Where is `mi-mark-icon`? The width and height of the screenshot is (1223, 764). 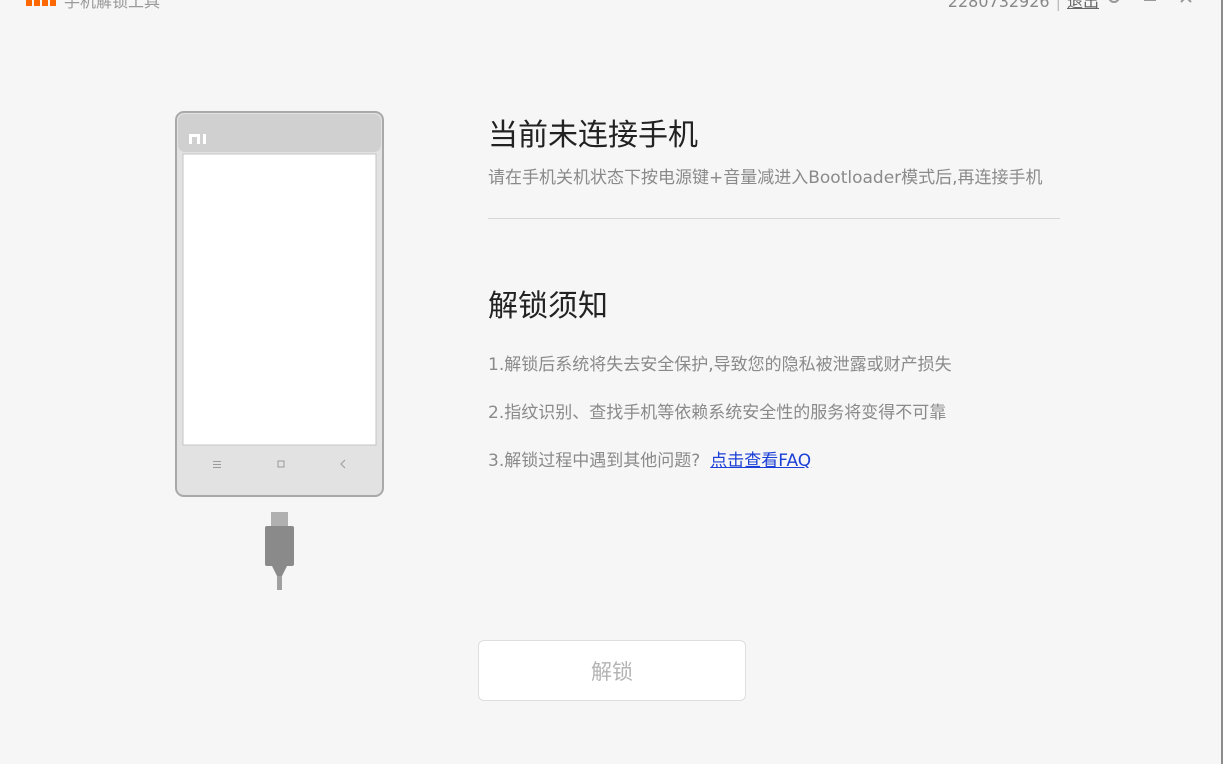
mi-mark-icon is located at coordinates (197, 139).